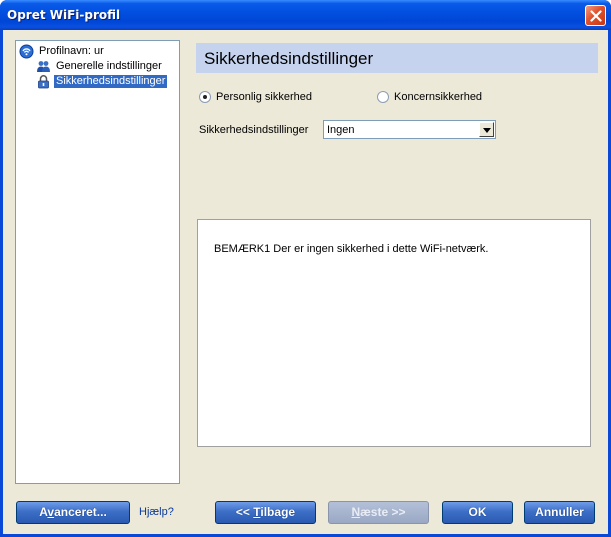  I want to click on wifi-profile-icon, so click(26, 51).